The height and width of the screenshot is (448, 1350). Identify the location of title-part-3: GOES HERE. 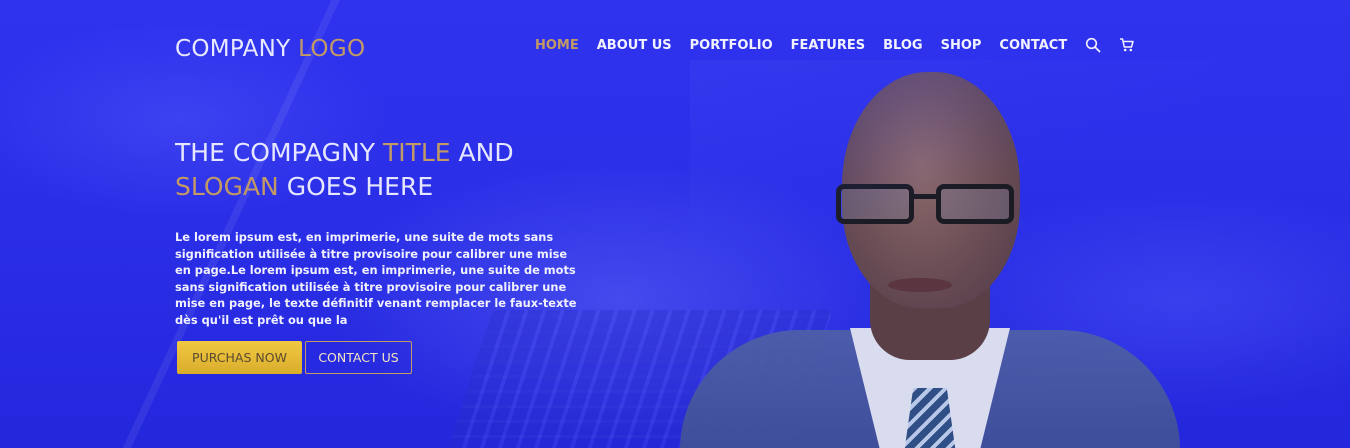
(360, 186).